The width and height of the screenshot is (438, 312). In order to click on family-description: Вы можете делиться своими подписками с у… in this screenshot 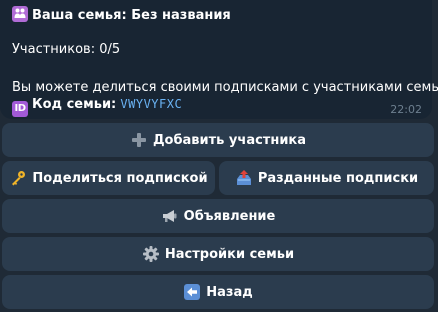, I will do `click(225, 87)`.